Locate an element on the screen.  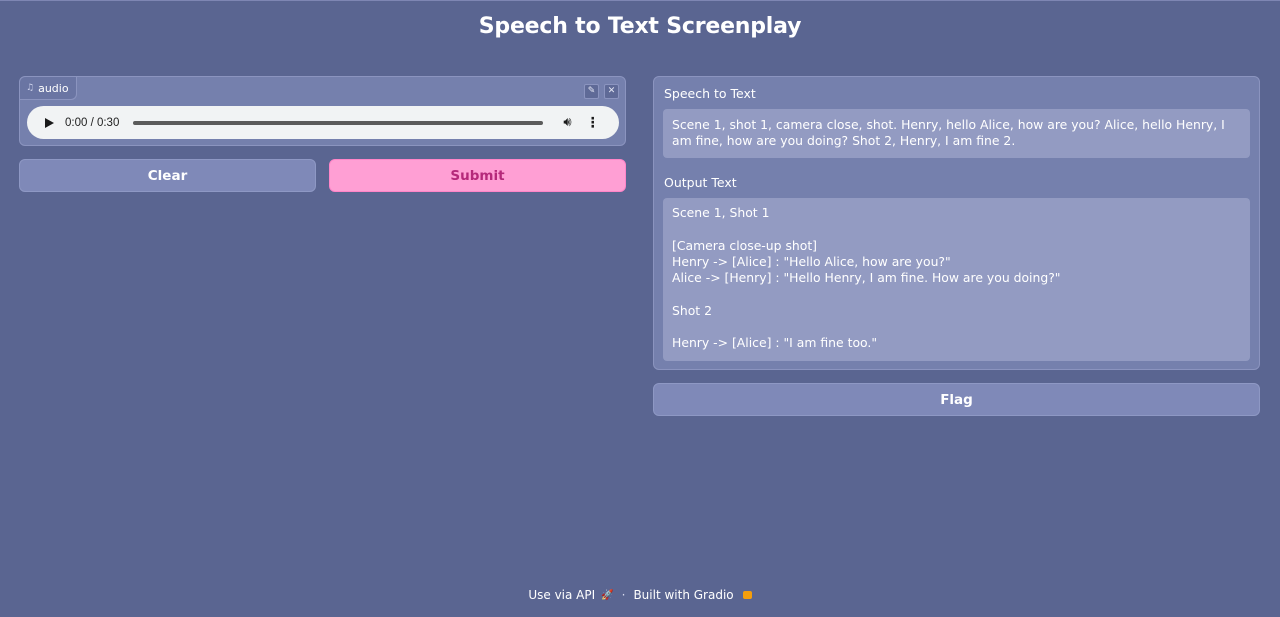
submit-button: Submit is located at coordinates (477, 175).